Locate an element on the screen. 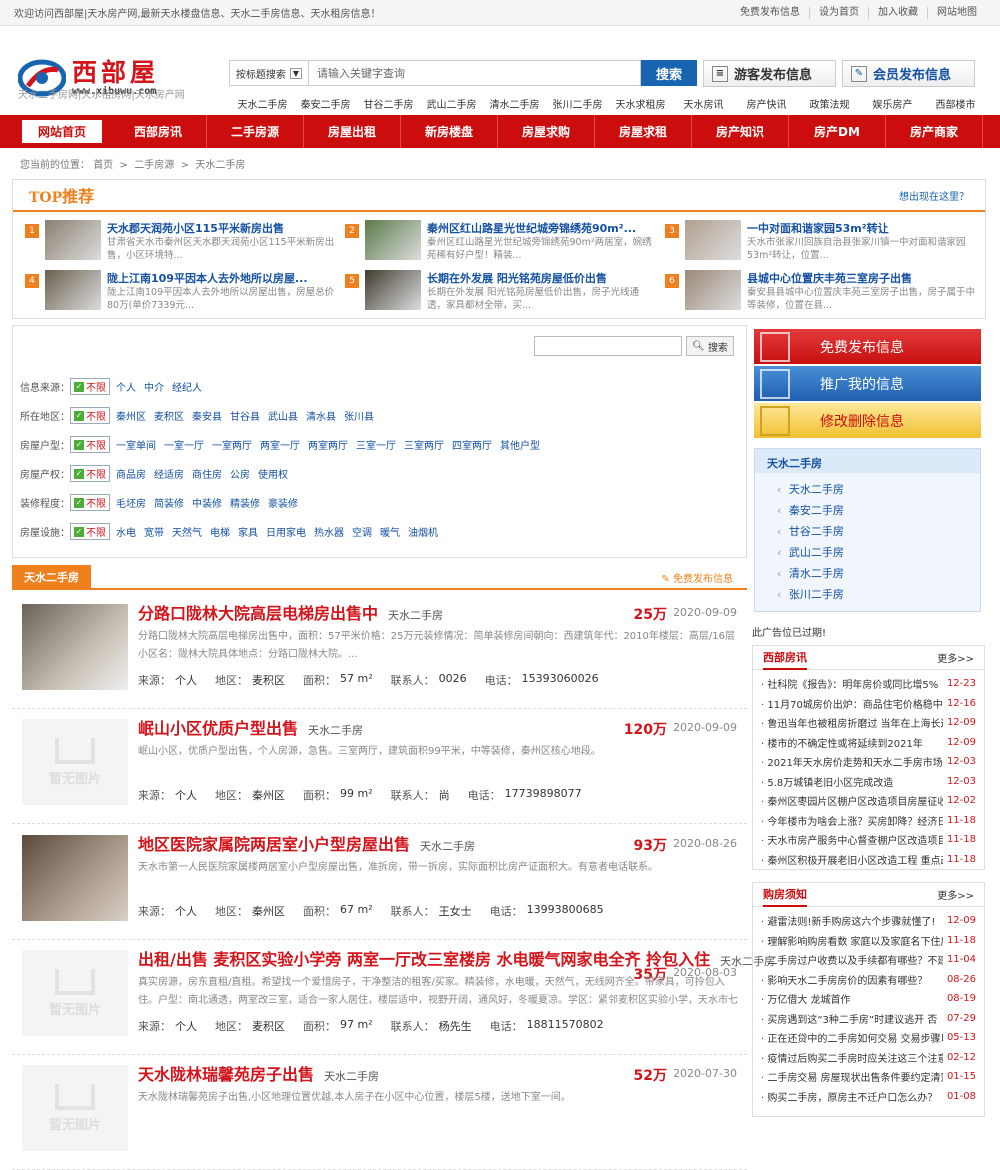 This screenshot has height=1170, width=1000. news-item: 秦州区积极开展老旧小区改造工程 重点改11-18 is located at coordinates (868, 860).